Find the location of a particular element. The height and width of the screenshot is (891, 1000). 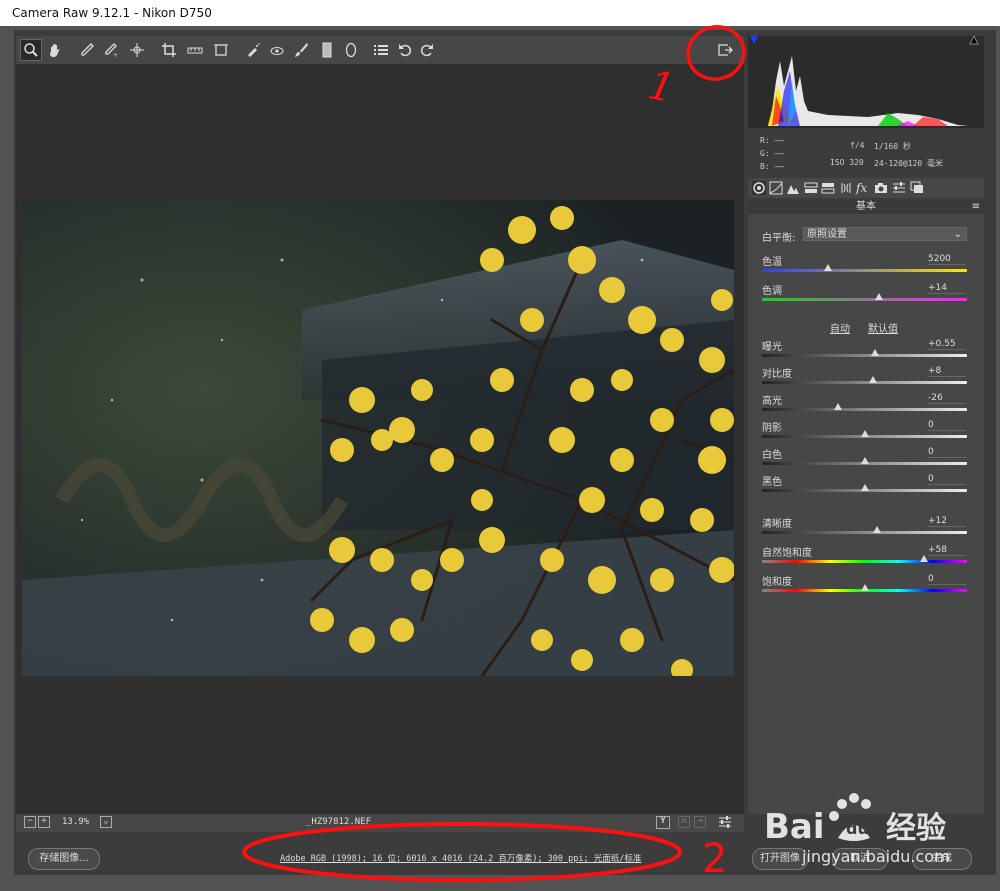

graduated-filter-tool-icon is located at coordinates (327, 50).